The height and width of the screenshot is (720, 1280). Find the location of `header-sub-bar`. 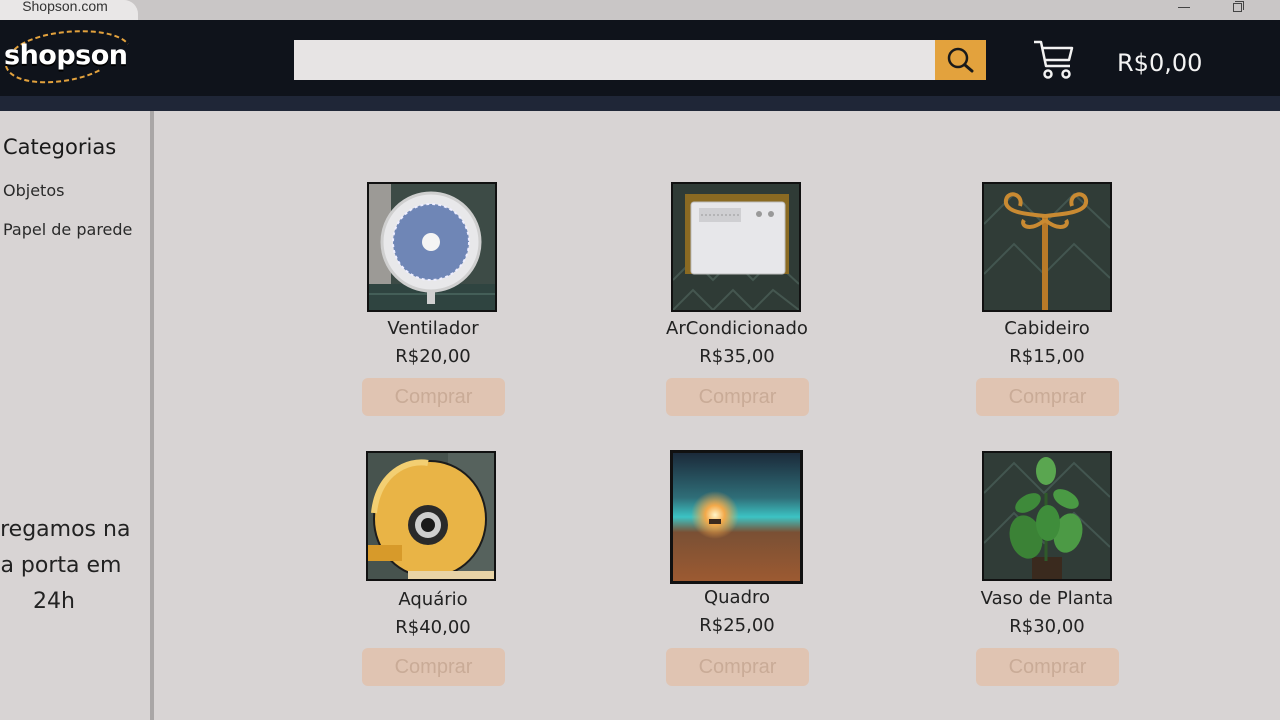

header-sub-bar is located at coordinates (640, 103).